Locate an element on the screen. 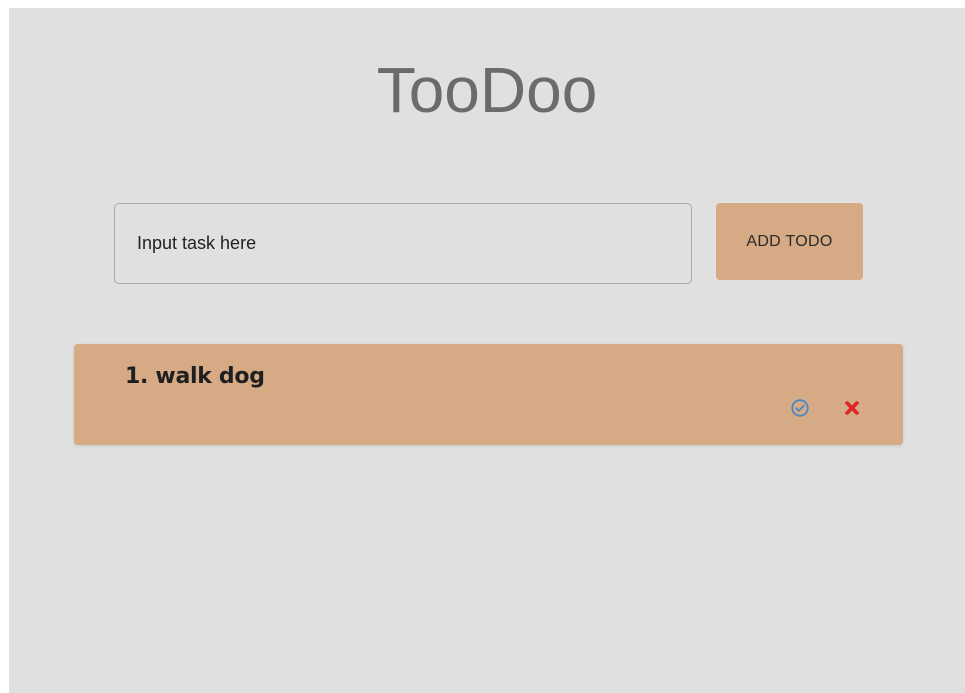 Image resolution: width=965 pixels, height=693 pixels. app-title: TooDoo is located at coordinates (487, 90).